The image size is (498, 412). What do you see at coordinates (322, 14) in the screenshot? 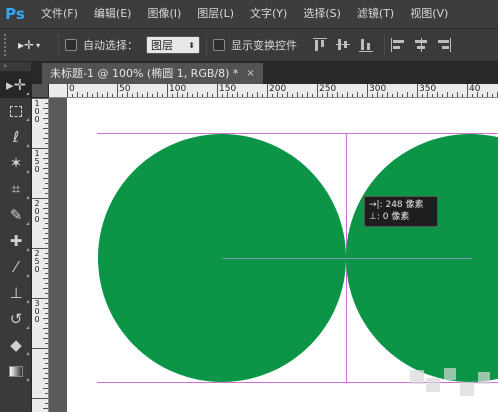
I see `menu-select: 选择(S)` at bounding box center [322, 14].